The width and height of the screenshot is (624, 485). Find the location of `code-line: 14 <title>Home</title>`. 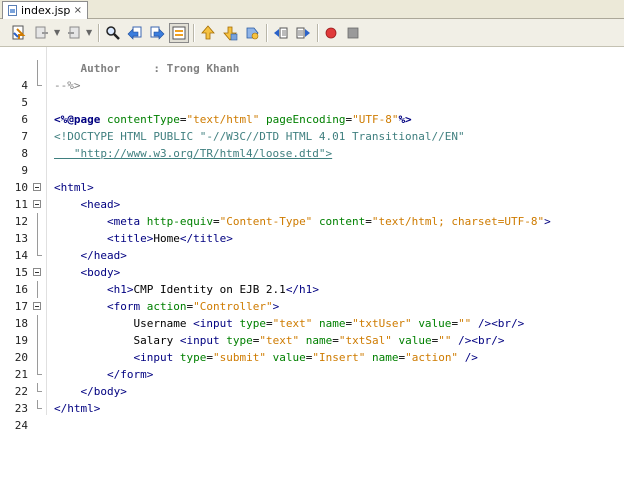

code-line: 14 <title>Home</title> is located at coordinates (312, 246).